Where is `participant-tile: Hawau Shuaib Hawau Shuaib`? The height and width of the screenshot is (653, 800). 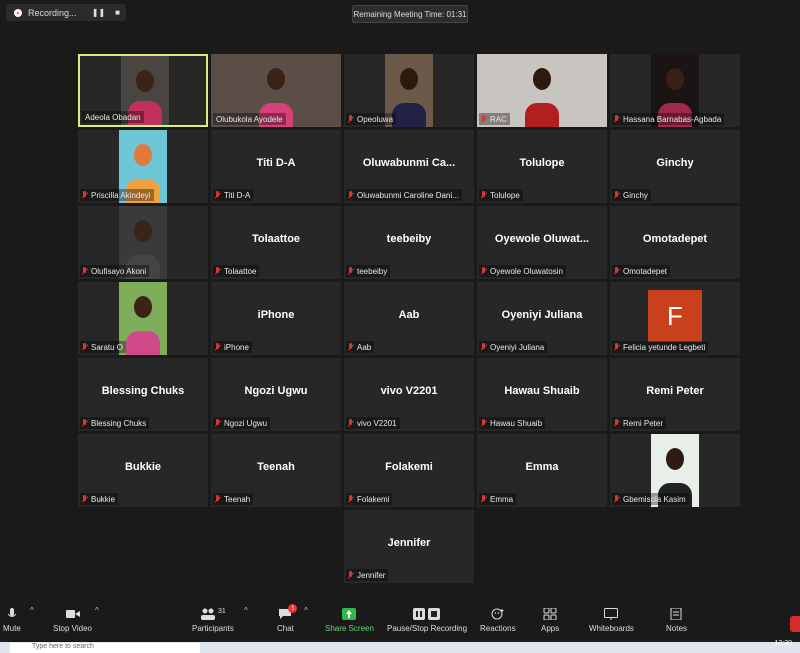
participant-tile: Hawau Shuaib Hawau Shuaib is located at coordinates (542, 394).